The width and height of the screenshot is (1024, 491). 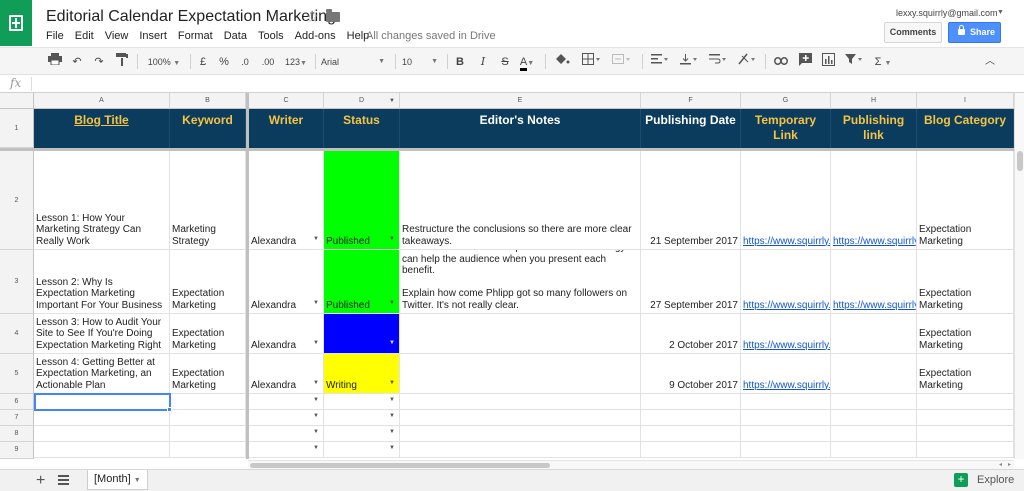 I want to click on scroll-right-icon: ▸, so click(x=1009, y=464).